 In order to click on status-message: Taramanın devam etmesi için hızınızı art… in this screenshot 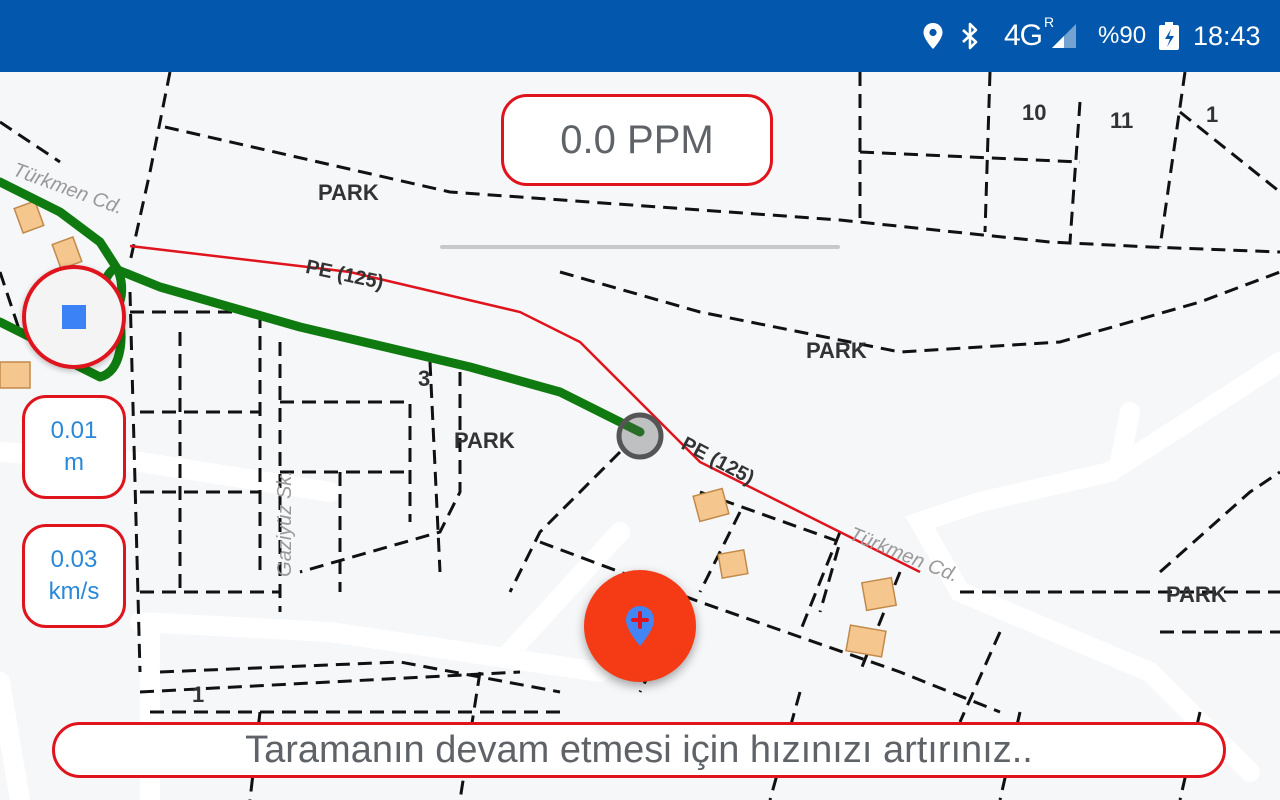, I will do `click(639, 749)`.